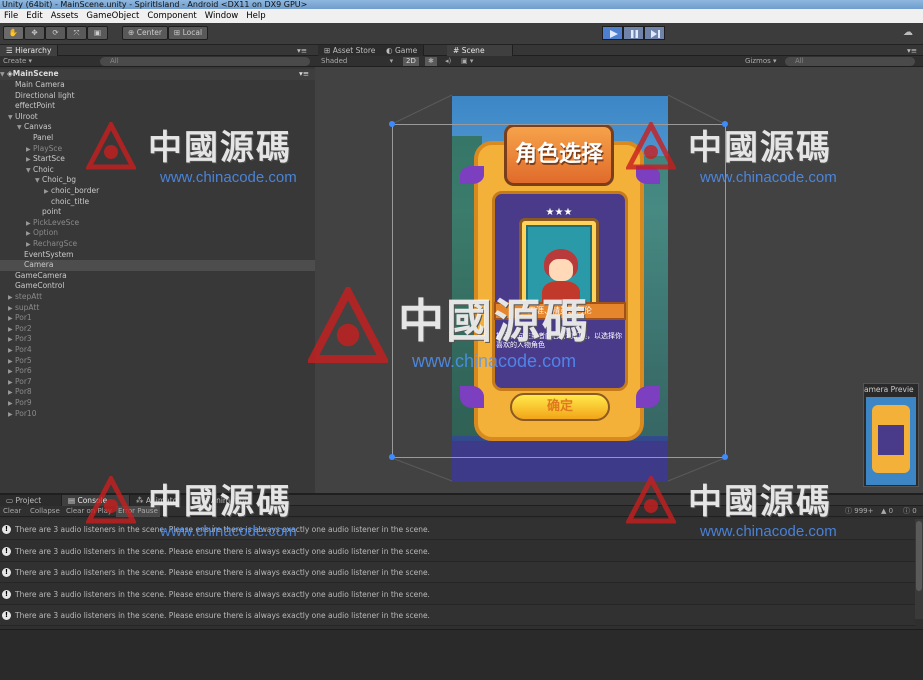  What do you see at coordinates (157, 106) in the screenshot?
I see `hierarchy-item: effectPoint` at bounding box center [157, 106].